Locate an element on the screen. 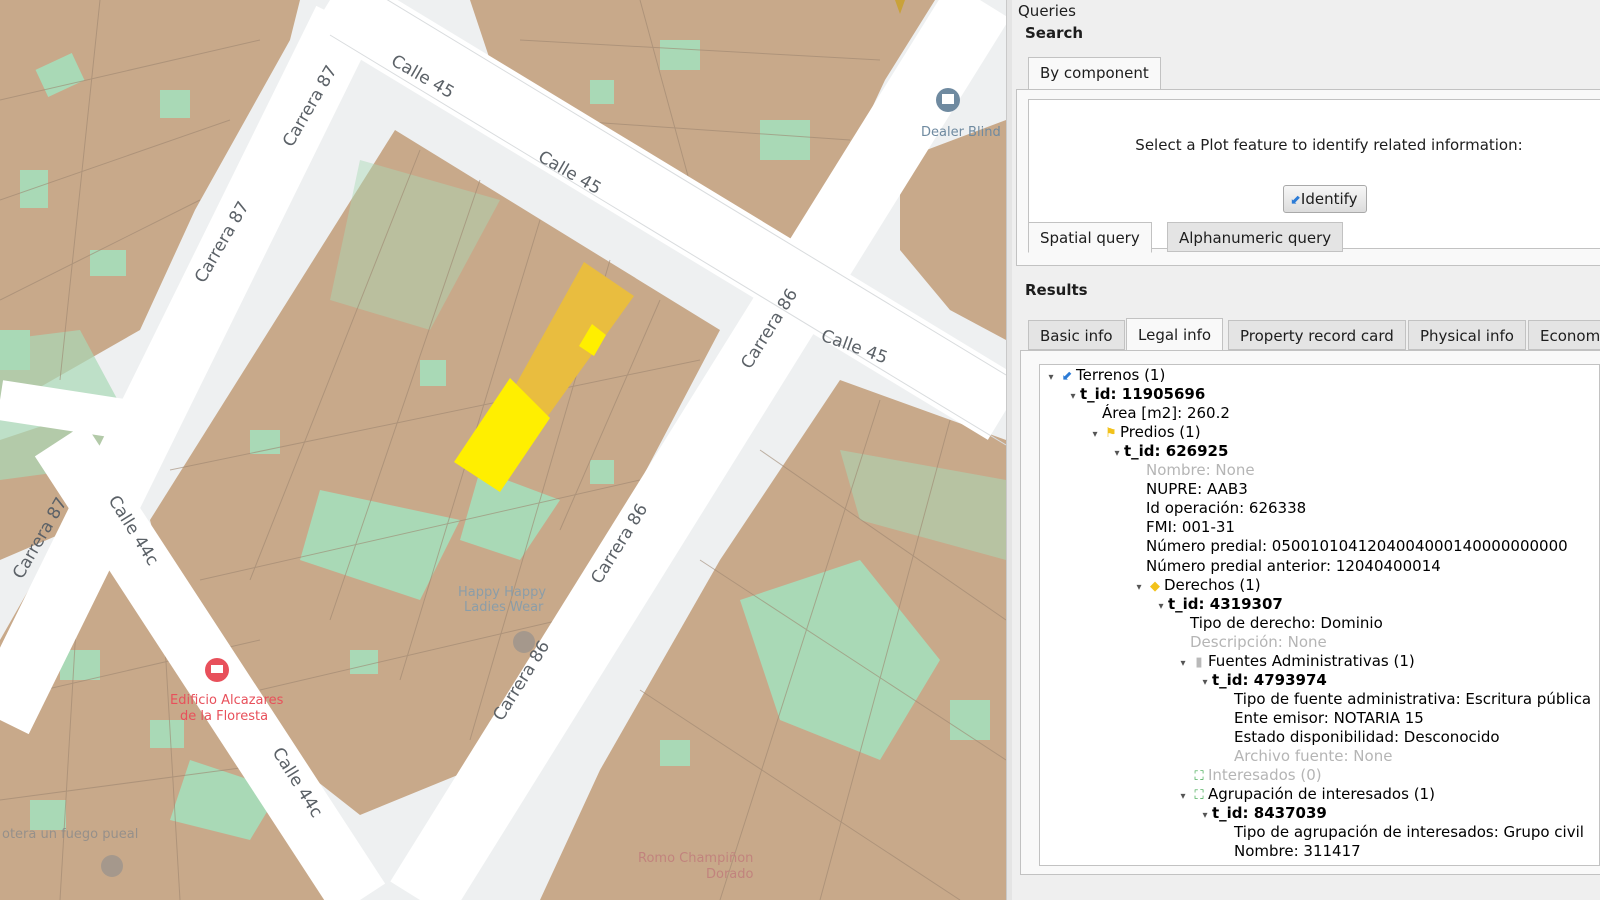  poi-label: Dorado is located at coordinates (730, 874).